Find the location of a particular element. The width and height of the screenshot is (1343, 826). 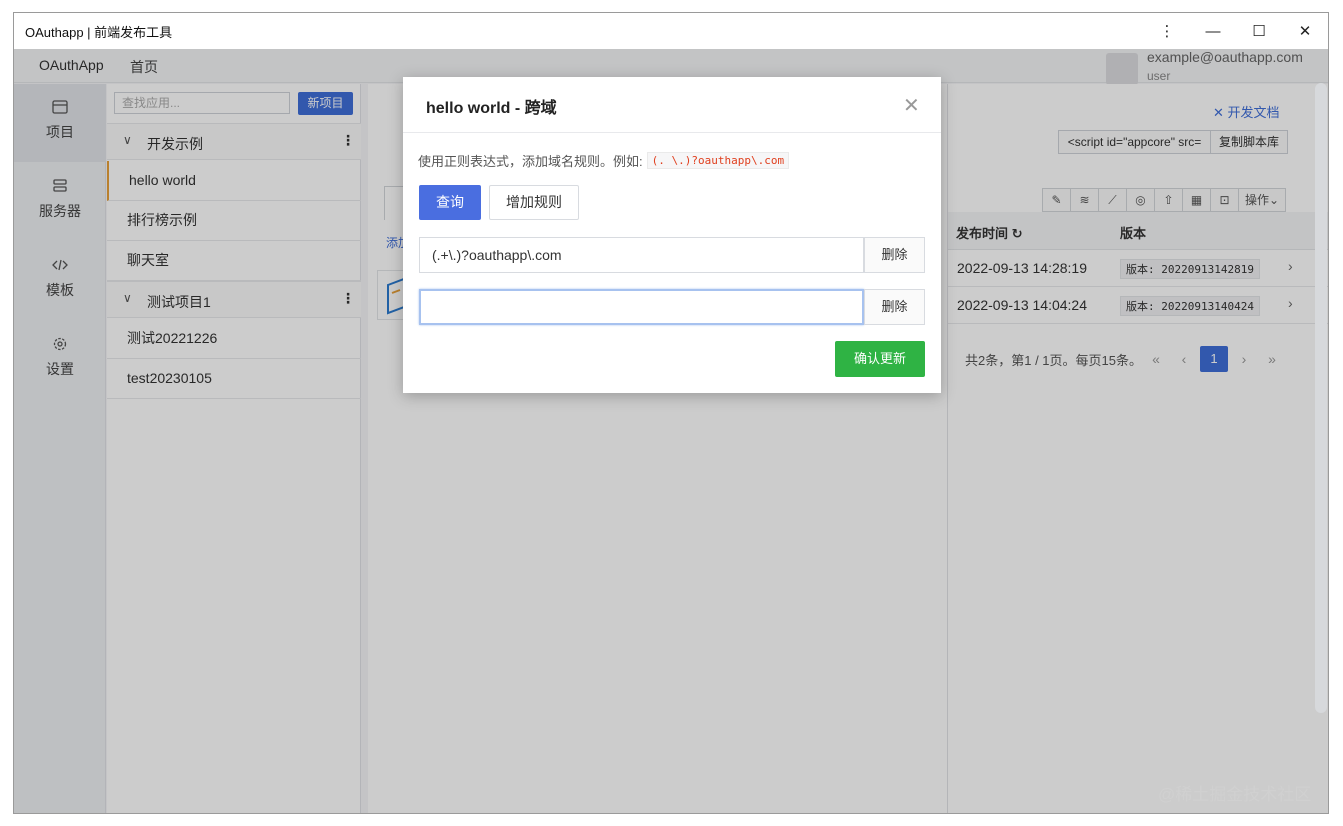

confirm-update-button: 确认更新 is located at coordinates (880, 359).